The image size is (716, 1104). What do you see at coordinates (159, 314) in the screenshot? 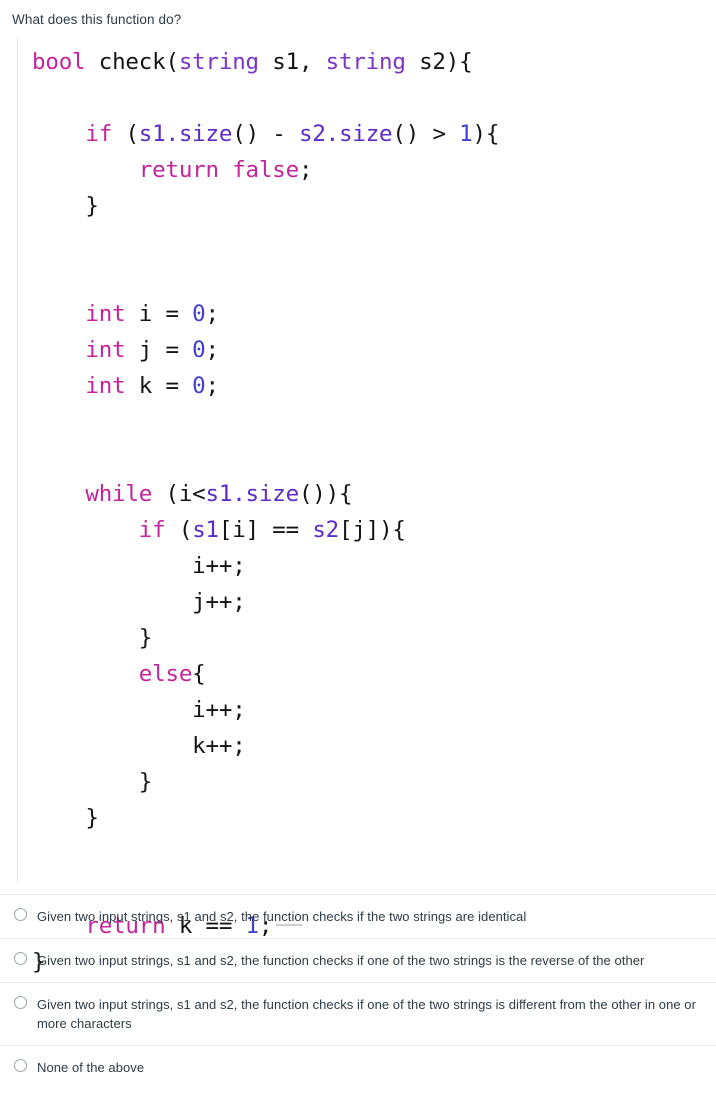
I see `code-token-pln: i =` at bounding box center [159, 314].